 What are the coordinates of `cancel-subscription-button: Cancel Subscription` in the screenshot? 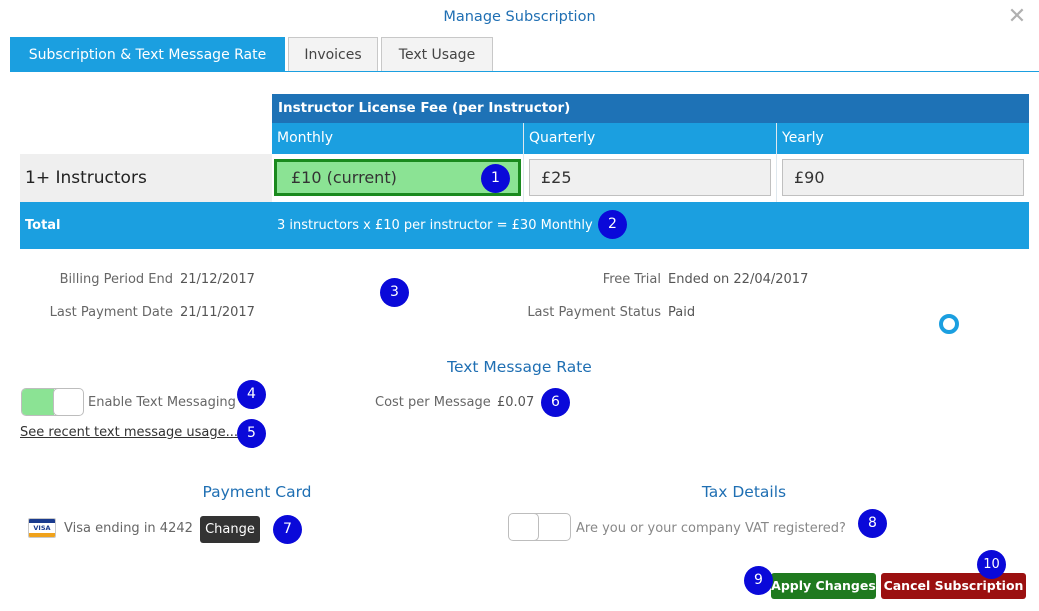 It's located at (953, 586).